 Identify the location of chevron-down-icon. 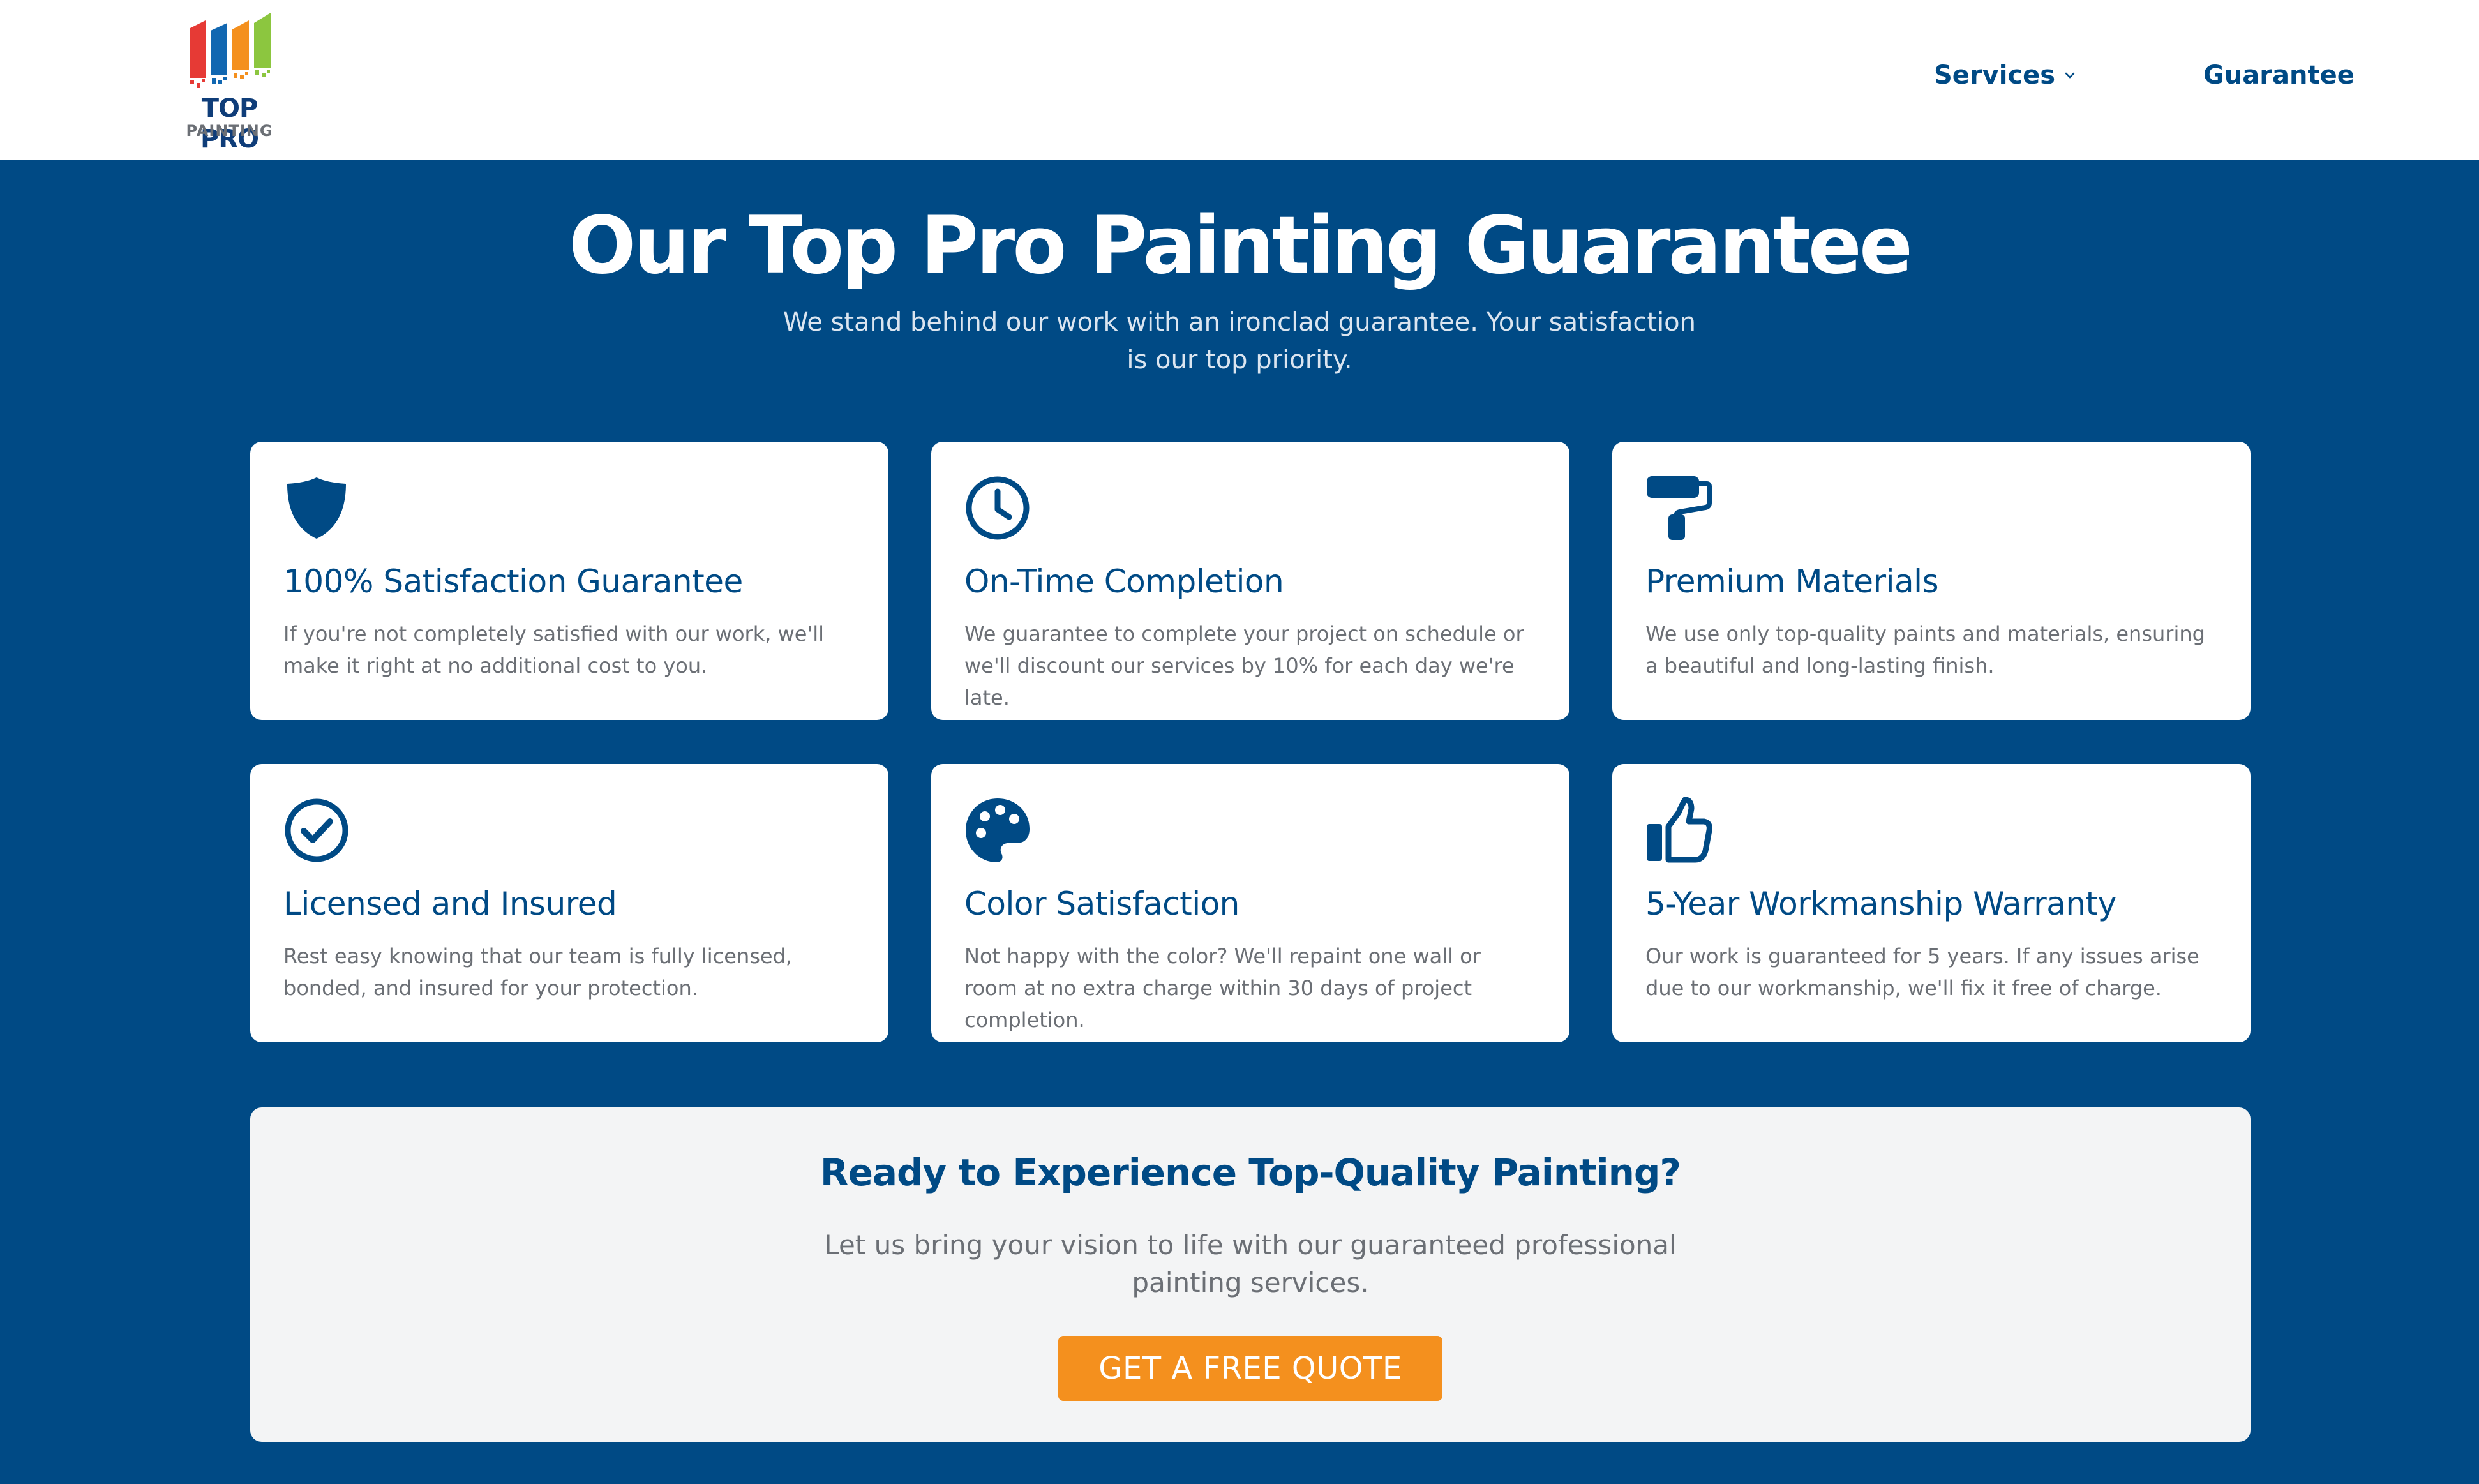
(2070, 75).